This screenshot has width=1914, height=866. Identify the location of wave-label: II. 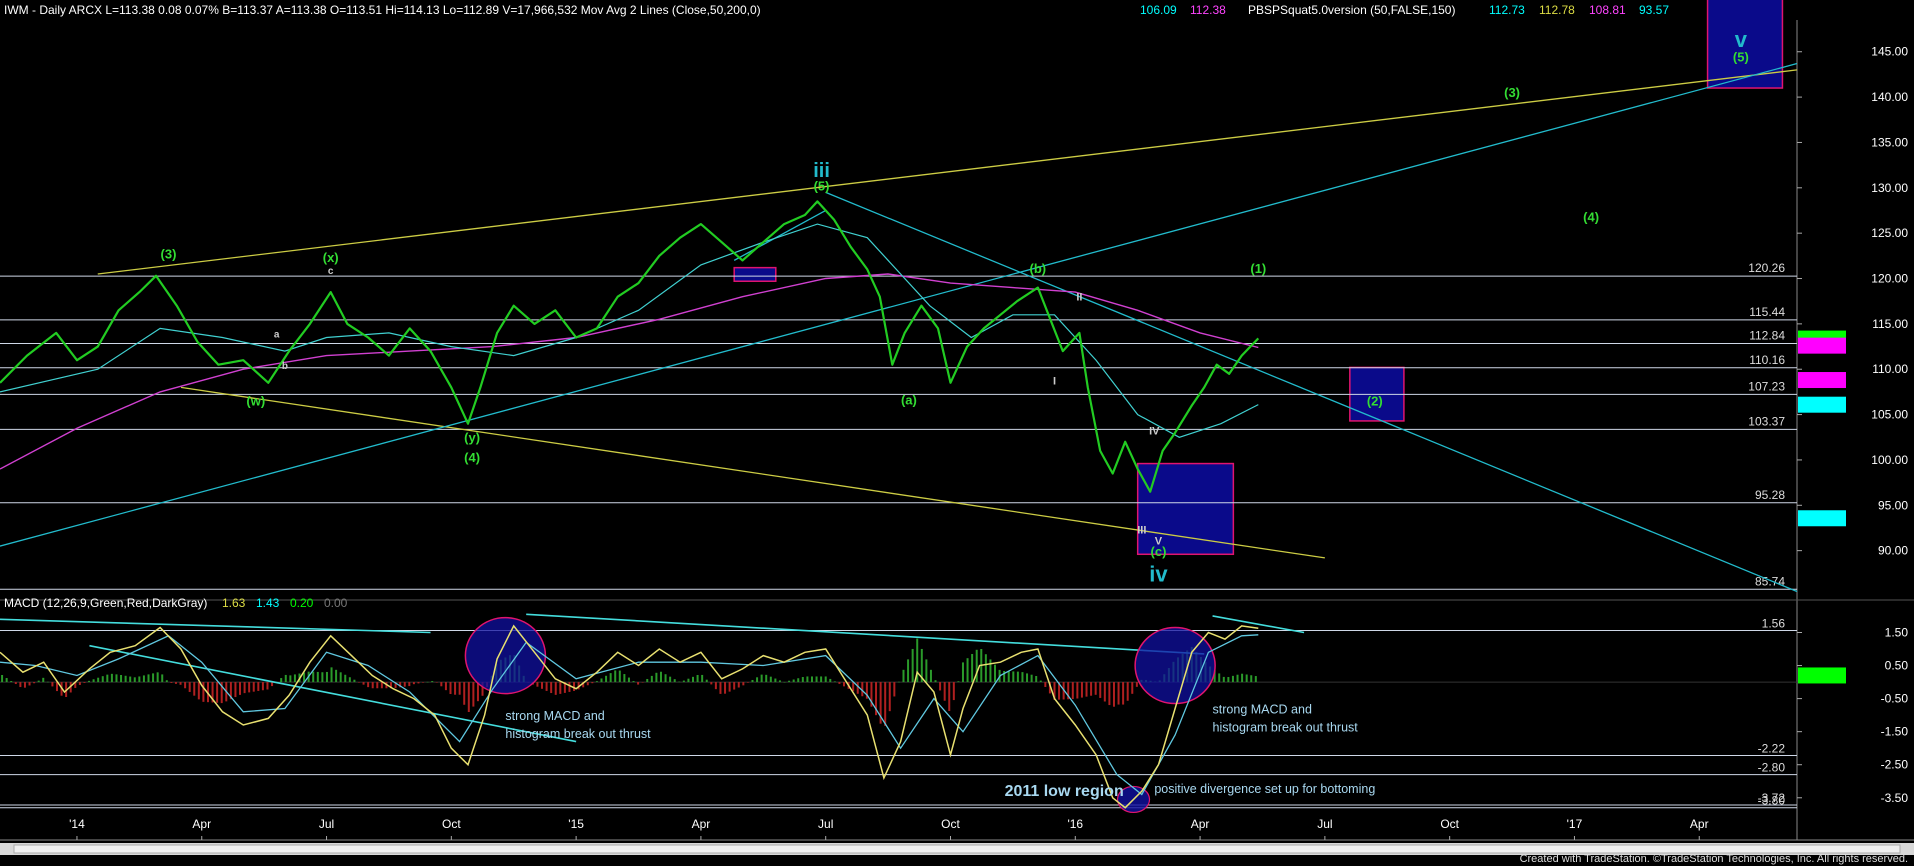
(1079, 297).